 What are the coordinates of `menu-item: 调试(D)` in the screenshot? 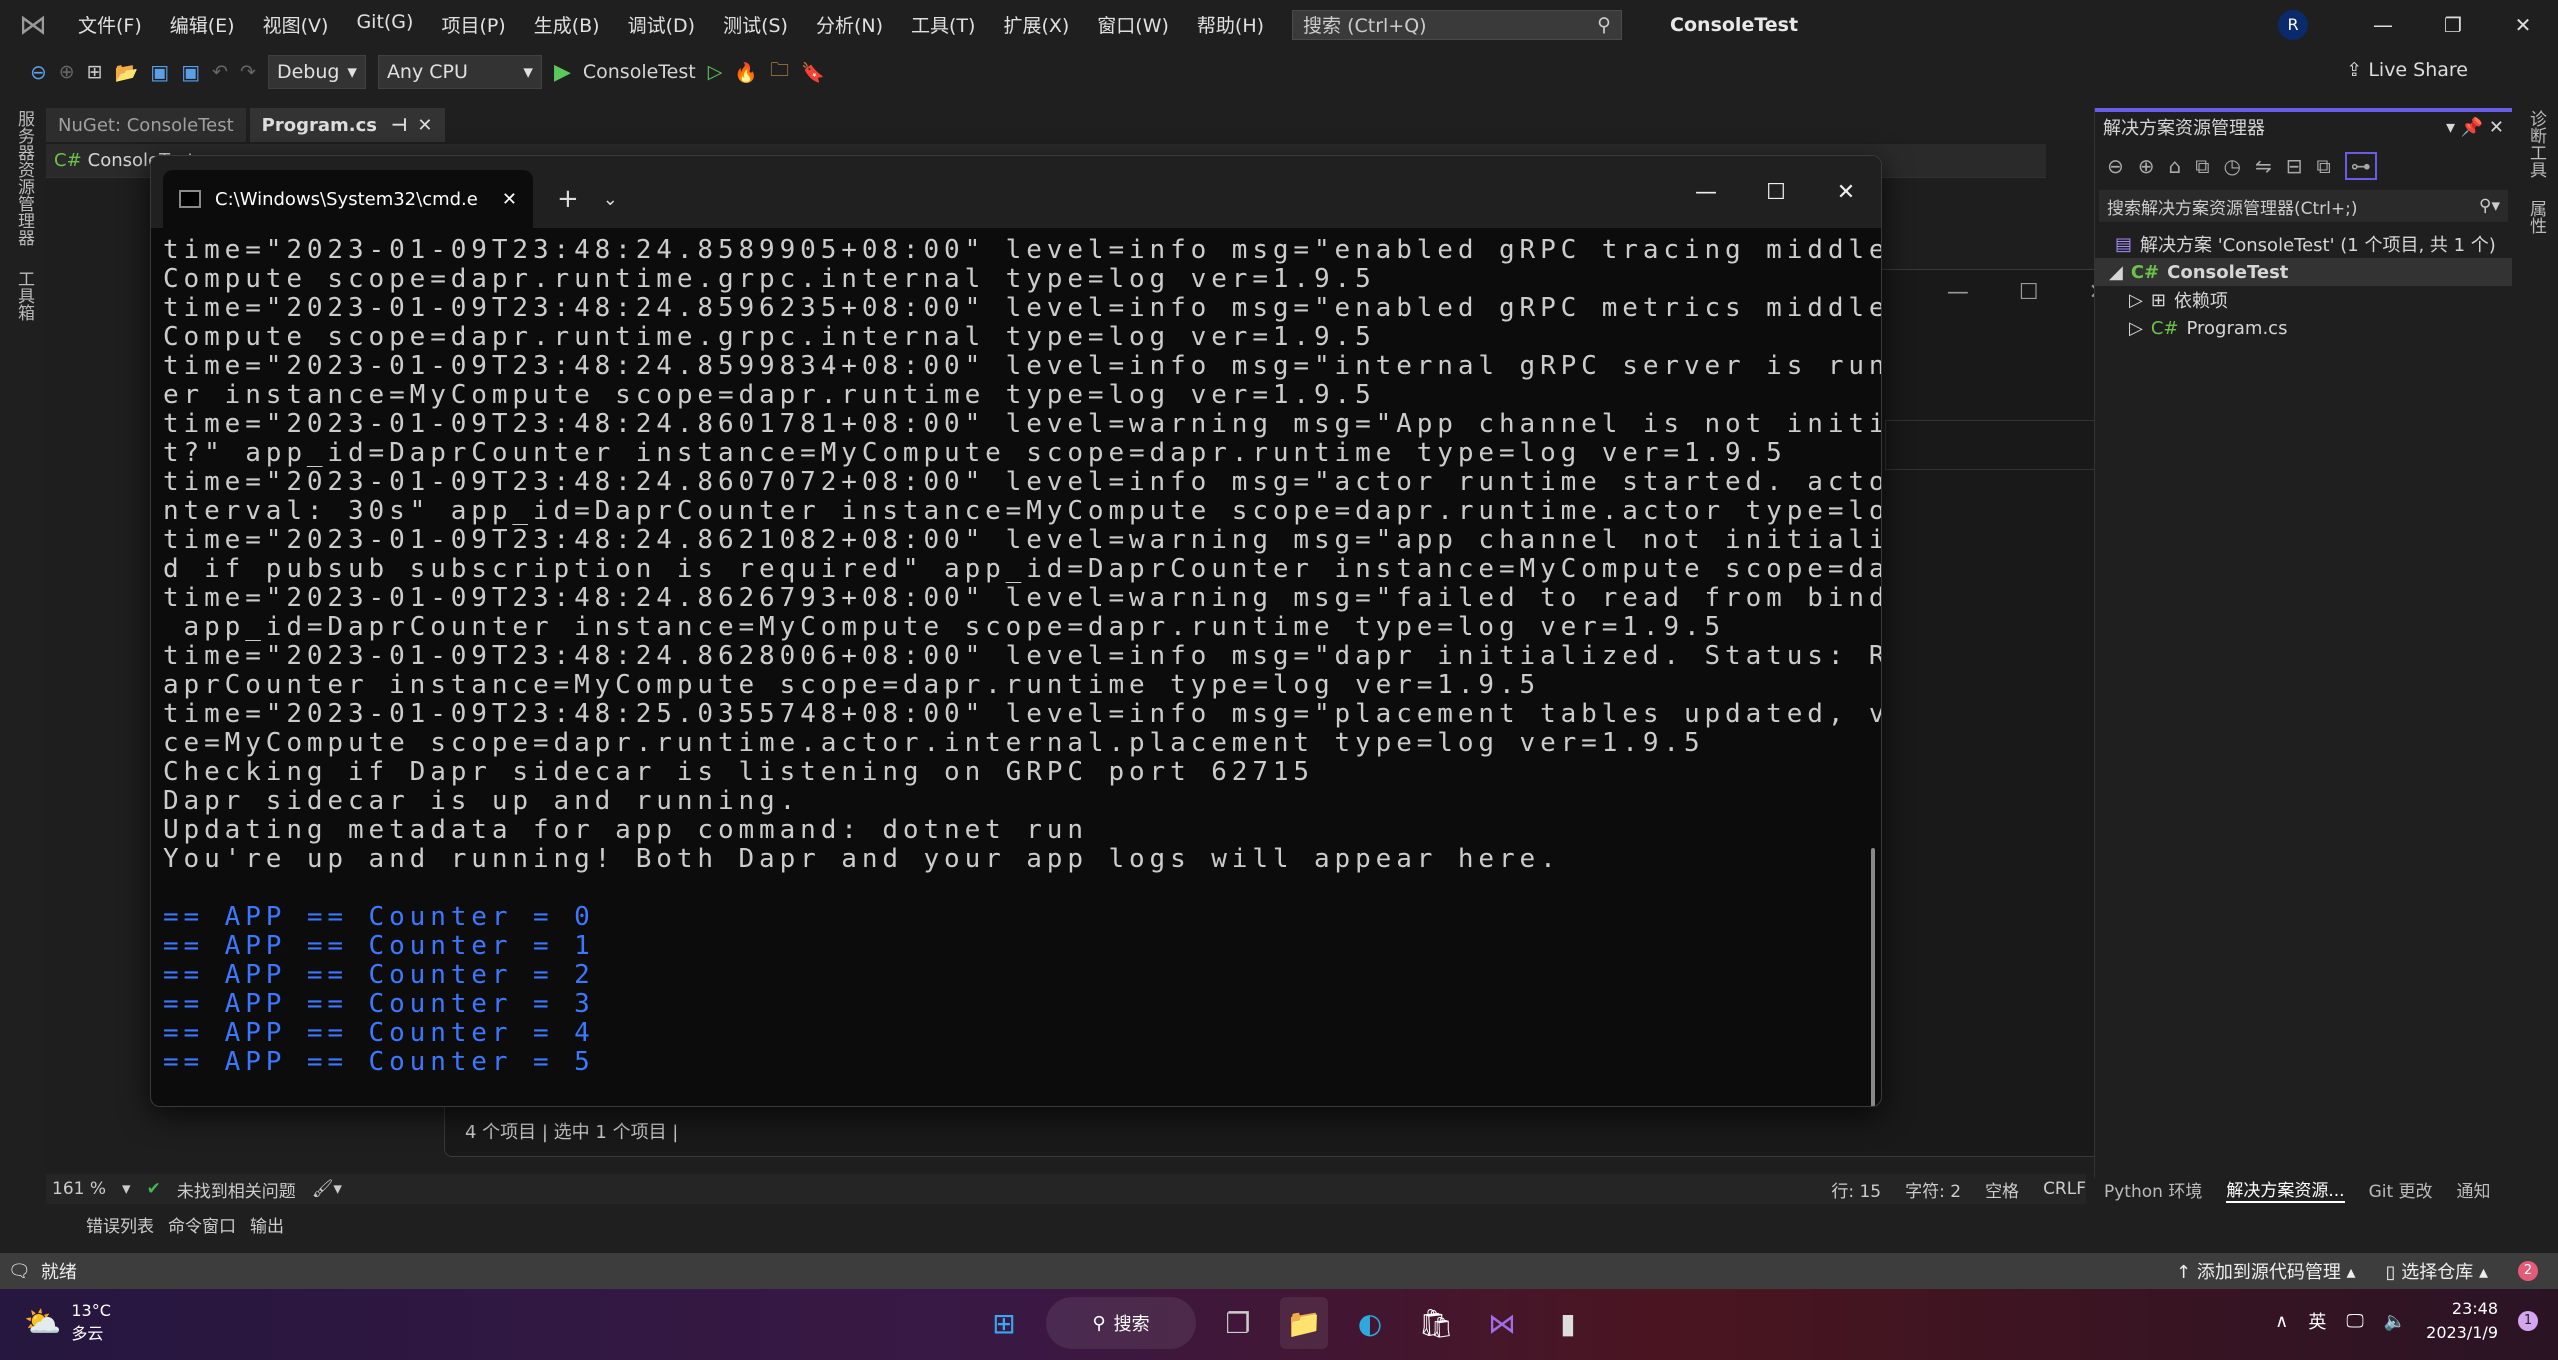 It's located at (661, 24).